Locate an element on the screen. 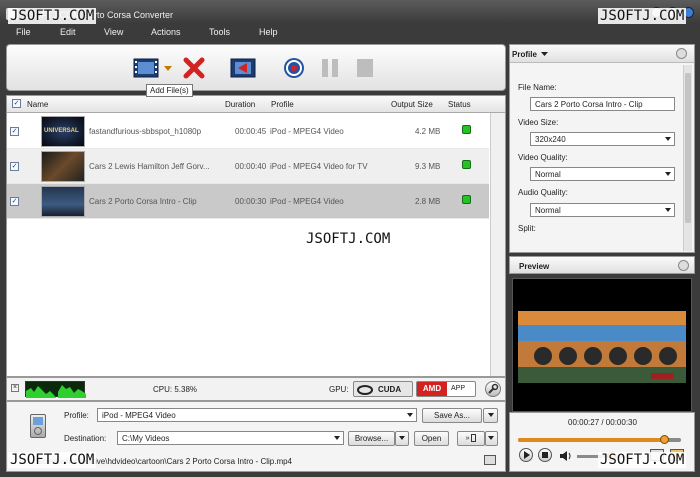  cuda-badge: CUDA is located at coordinates (383, 389).